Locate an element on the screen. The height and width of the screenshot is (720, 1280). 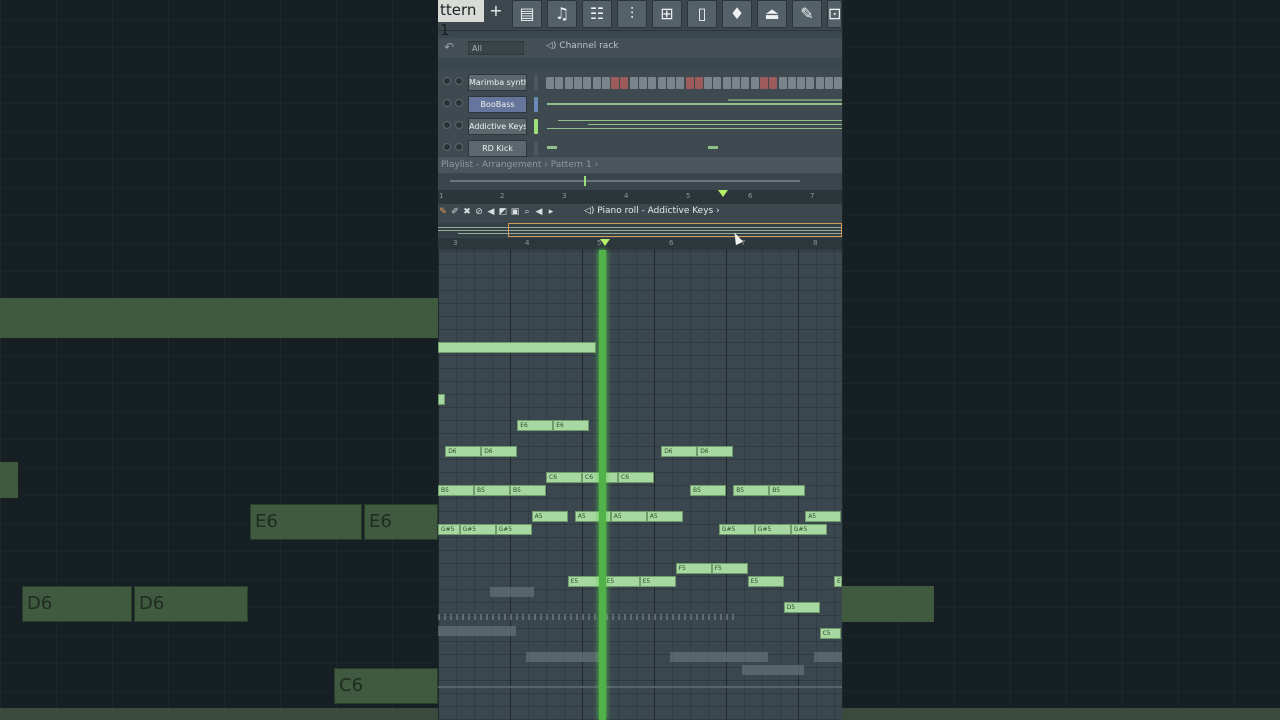
playlist-breadcrumb: Playlist - Arrangement › Pattern 1 › is located at coordinates (640, 165).